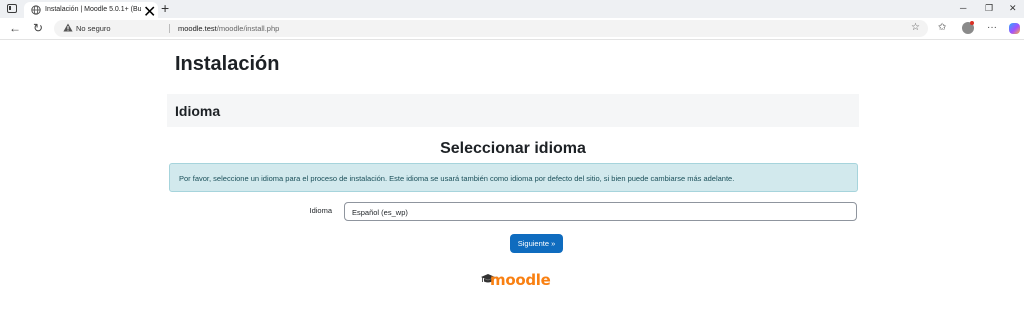 The image size is (1024, 320). Describe the element at coordinates (520, 280) in the screenshot. I see `moodle-wordmark: moodle` at that location.